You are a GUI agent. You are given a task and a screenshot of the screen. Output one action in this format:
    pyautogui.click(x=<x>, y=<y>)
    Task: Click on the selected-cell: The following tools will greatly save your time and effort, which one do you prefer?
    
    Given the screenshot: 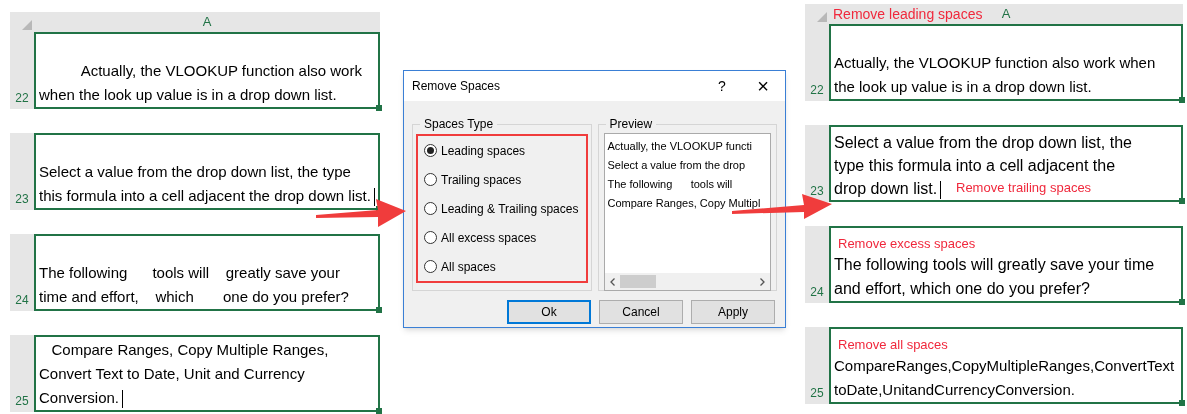 What is the action you would take?
    pyautogui.click(x=207, y=272)
    